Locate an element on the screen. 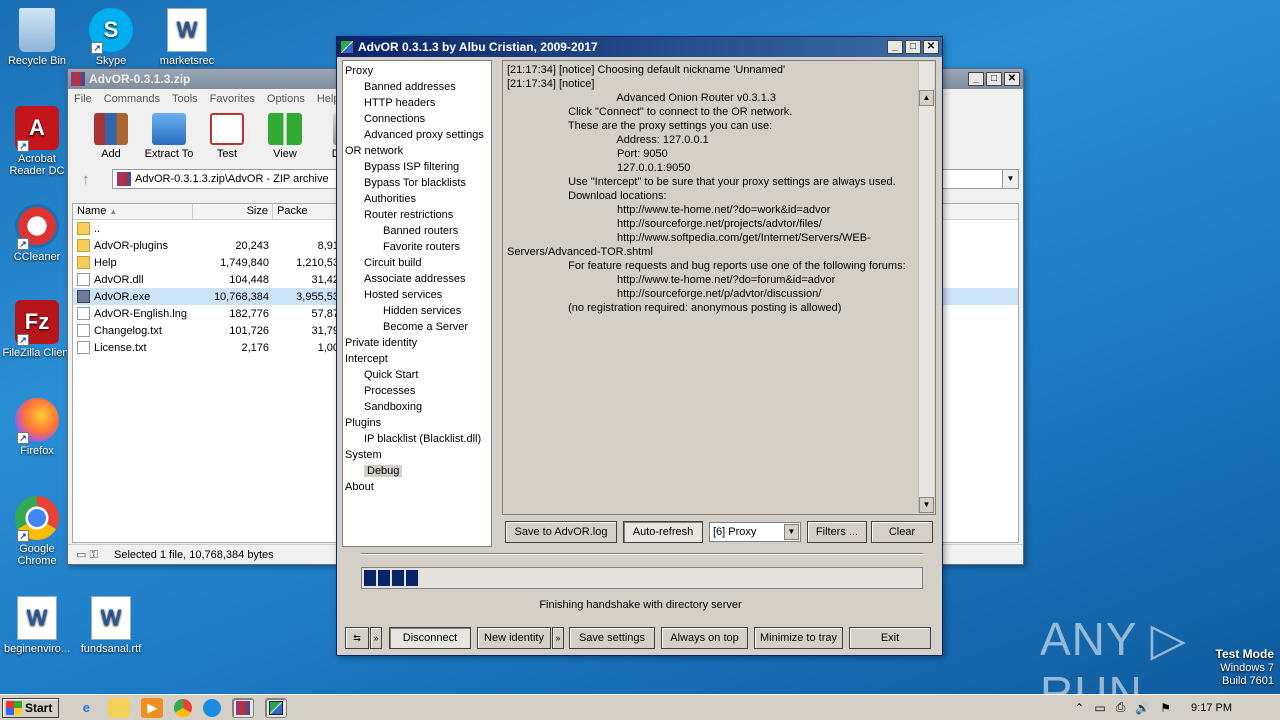 The width and height of the screenshot is (1280, 720). tree-item: Plugins is located at coordinates (417, 423).